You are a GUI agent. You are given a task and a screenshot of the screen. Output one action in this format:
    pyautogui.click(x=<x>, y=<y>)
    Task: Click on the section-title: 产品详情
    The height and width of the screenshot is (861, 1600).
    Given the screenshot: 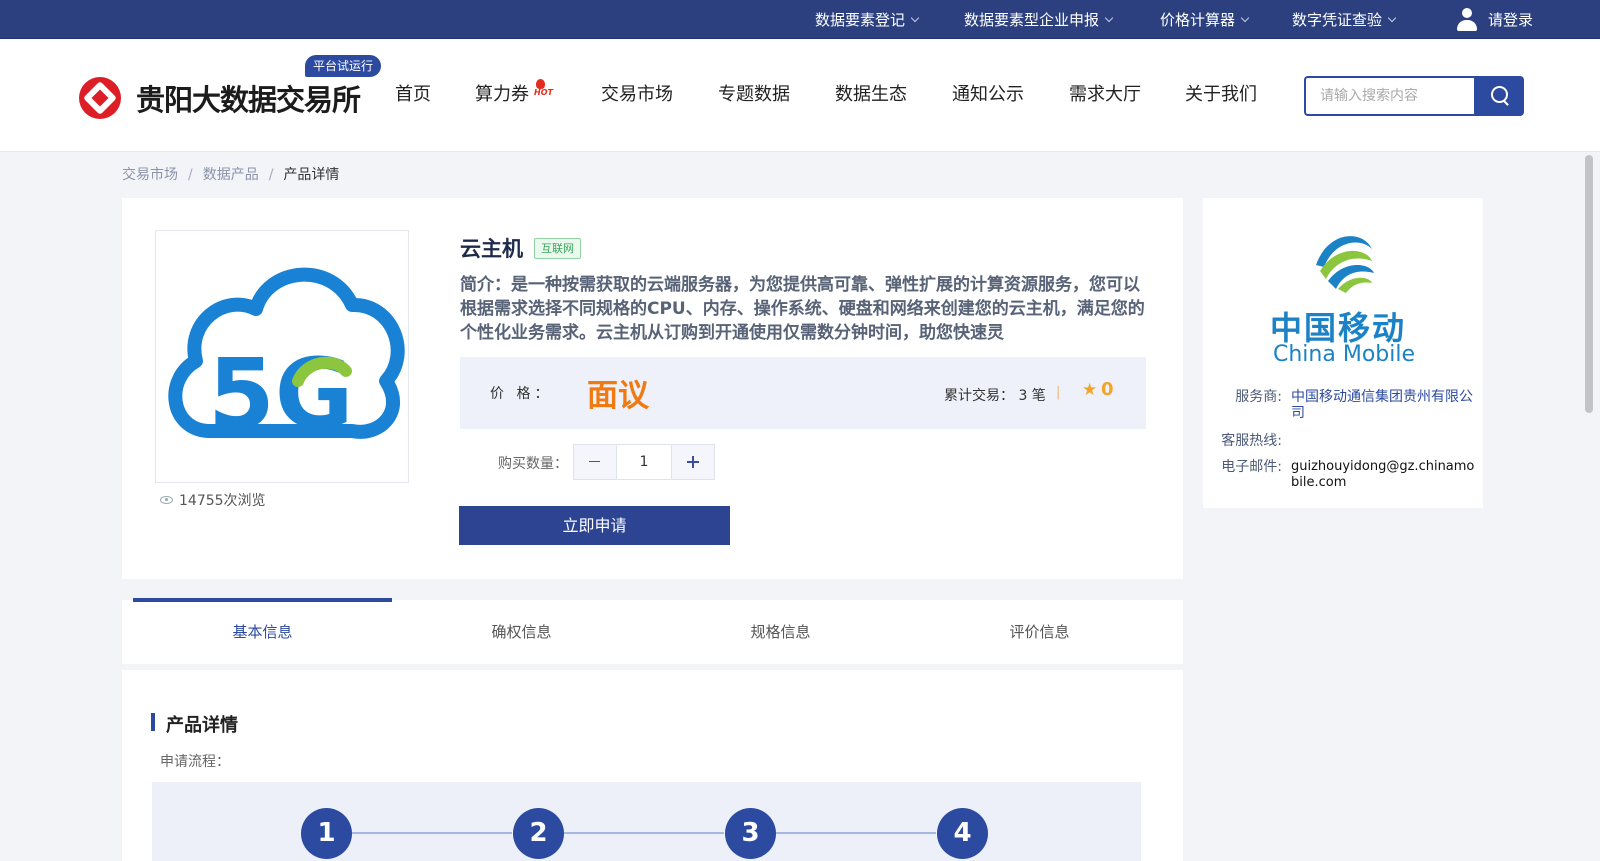 What is the action you would take?
    pyautogui.click(x=202, y=725)
    